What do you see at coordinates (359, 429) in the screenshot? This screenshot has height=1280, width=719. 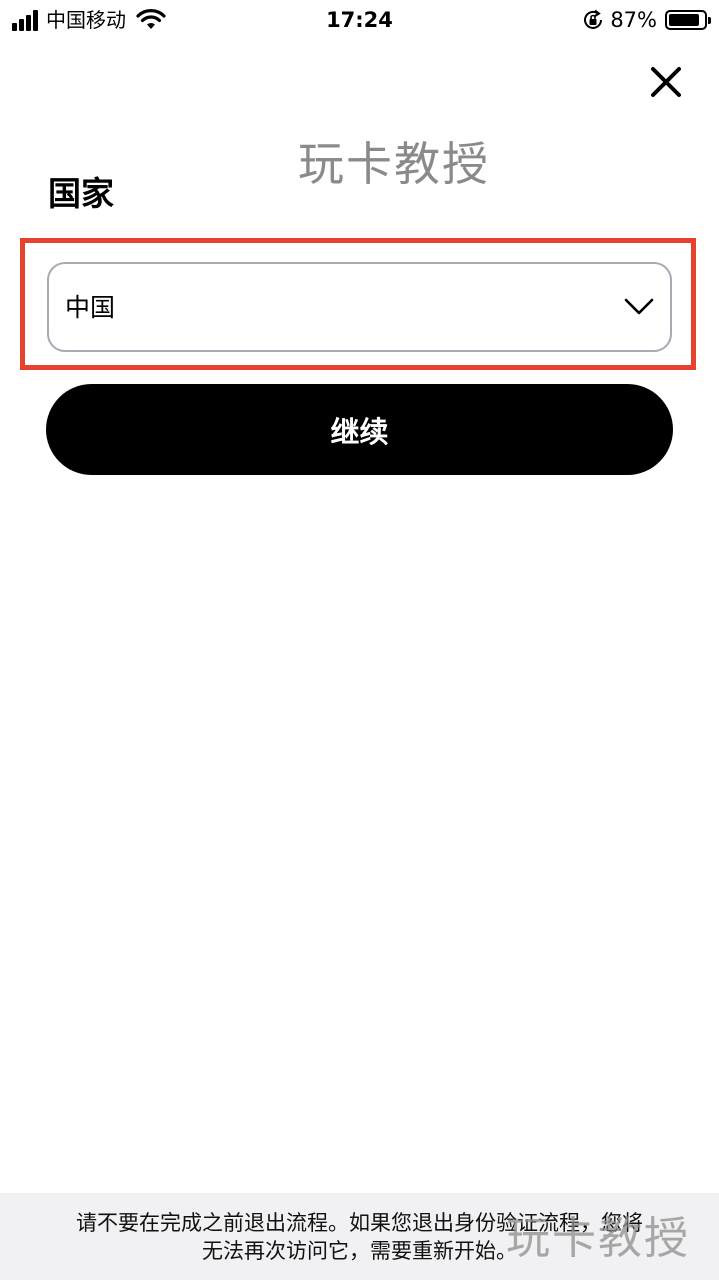 I see `continue-button: 继续` at bounding box center [359, 429].